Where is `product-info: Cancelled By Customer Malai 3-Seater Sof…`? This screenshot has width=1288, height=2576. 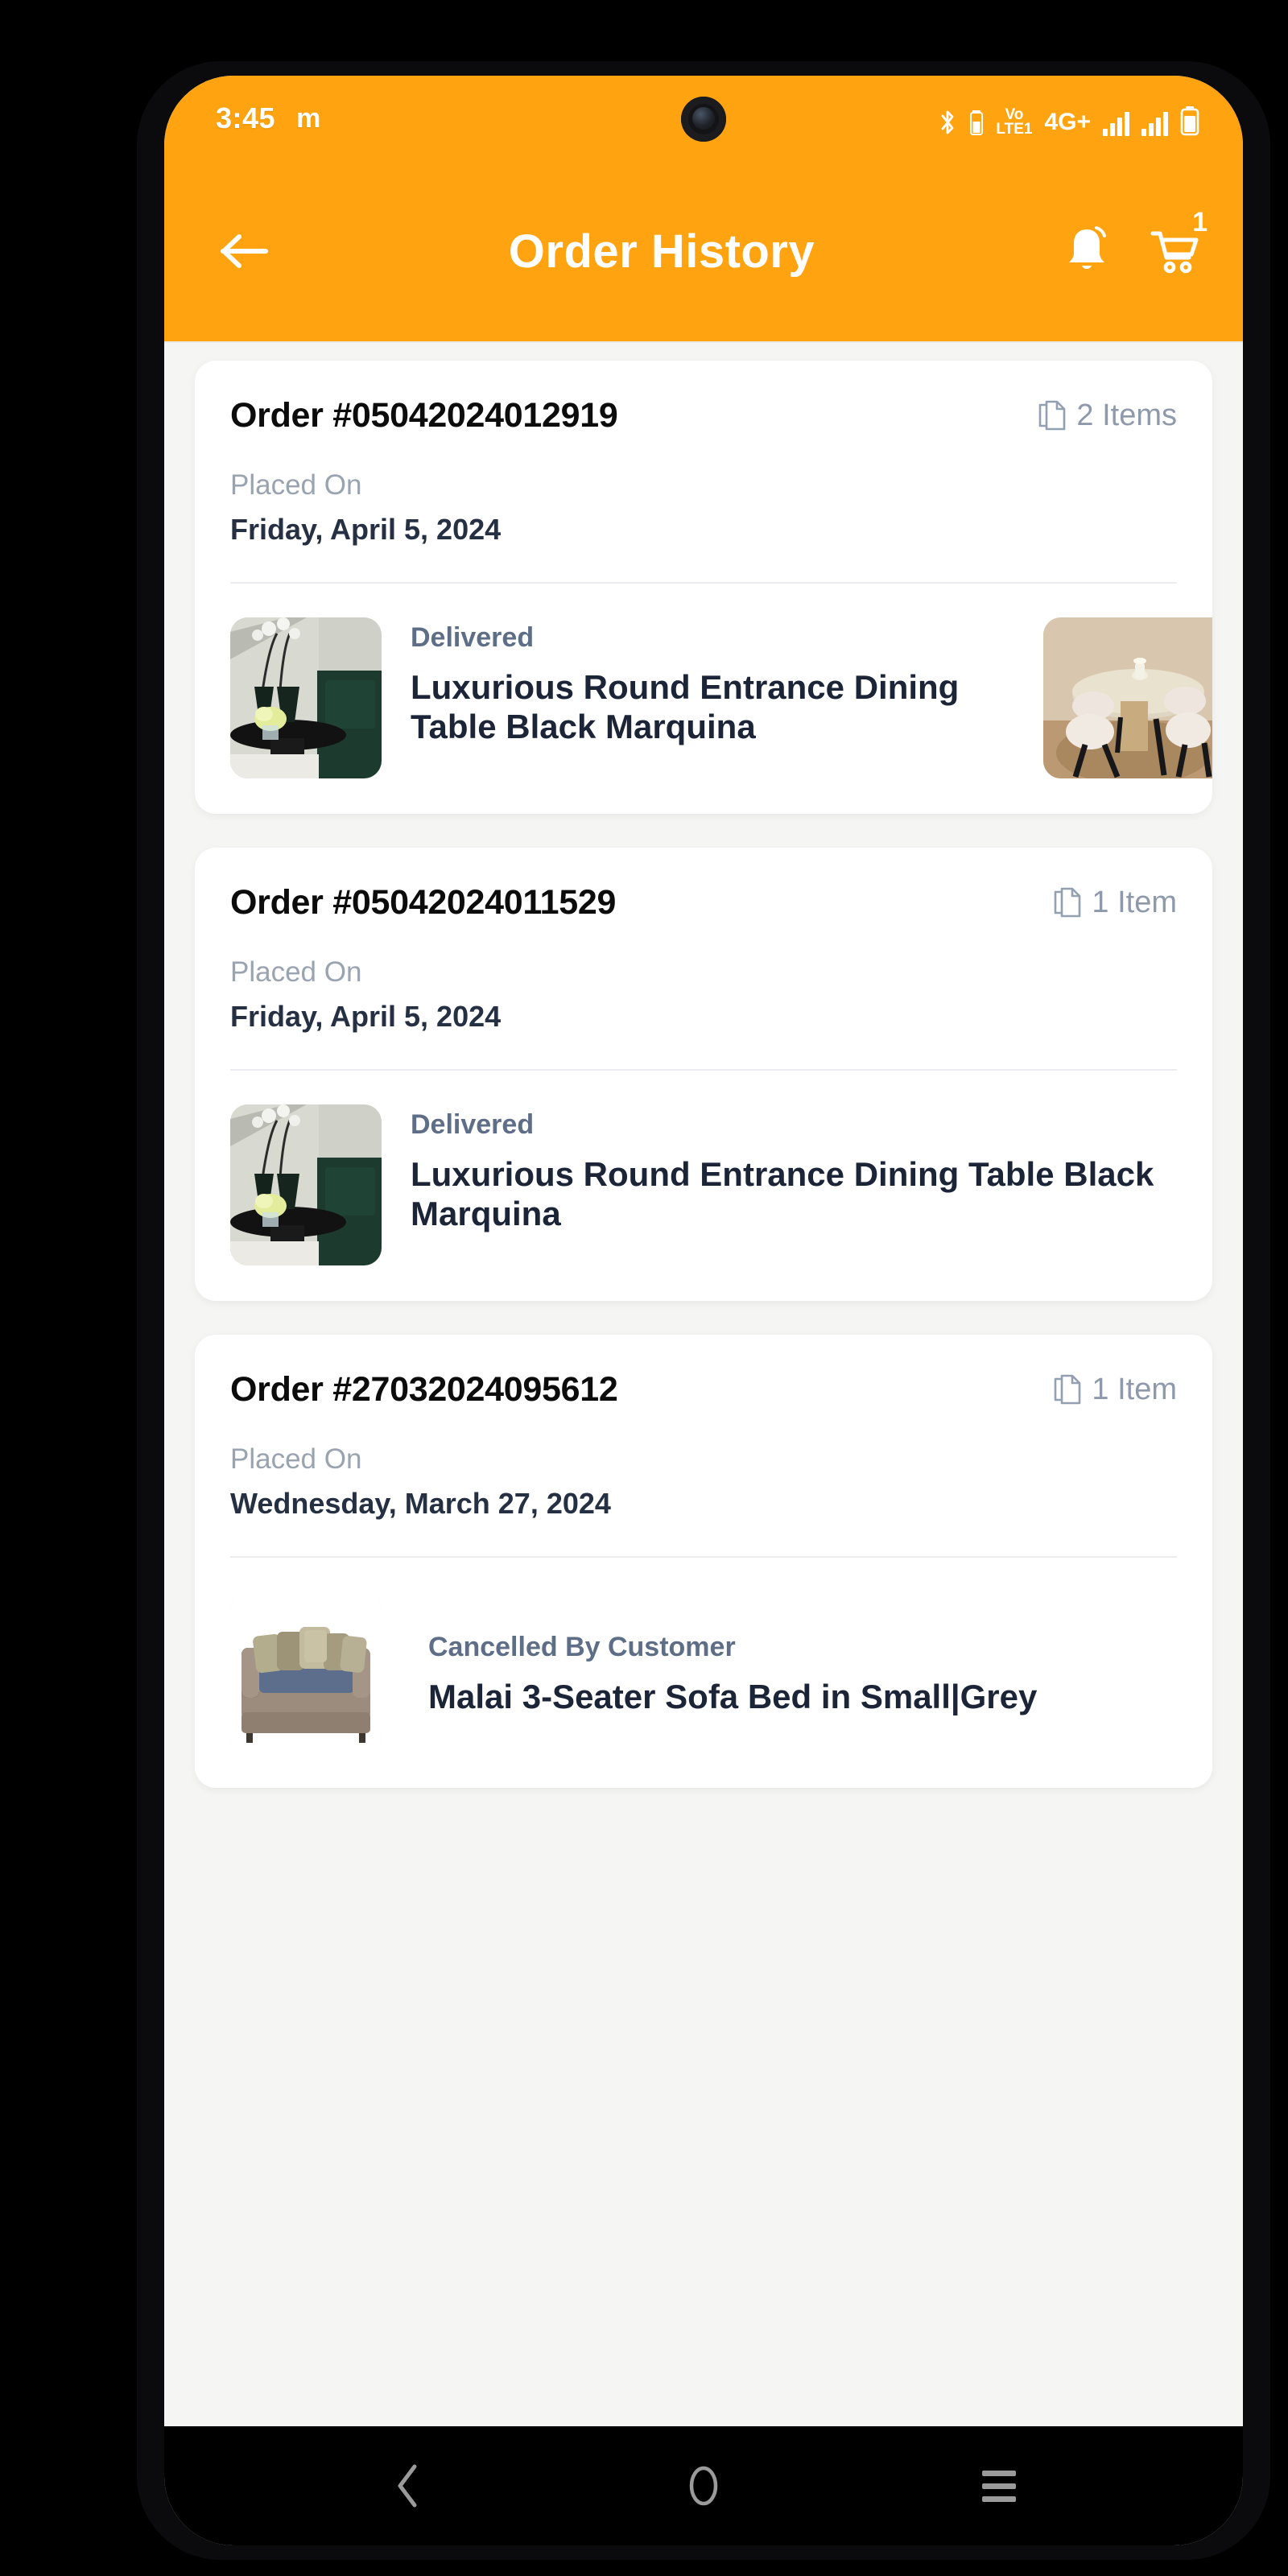 product-info: Cancelled By Customer Malai 3-Seater Sof… is located at coordinates (794, 1672).